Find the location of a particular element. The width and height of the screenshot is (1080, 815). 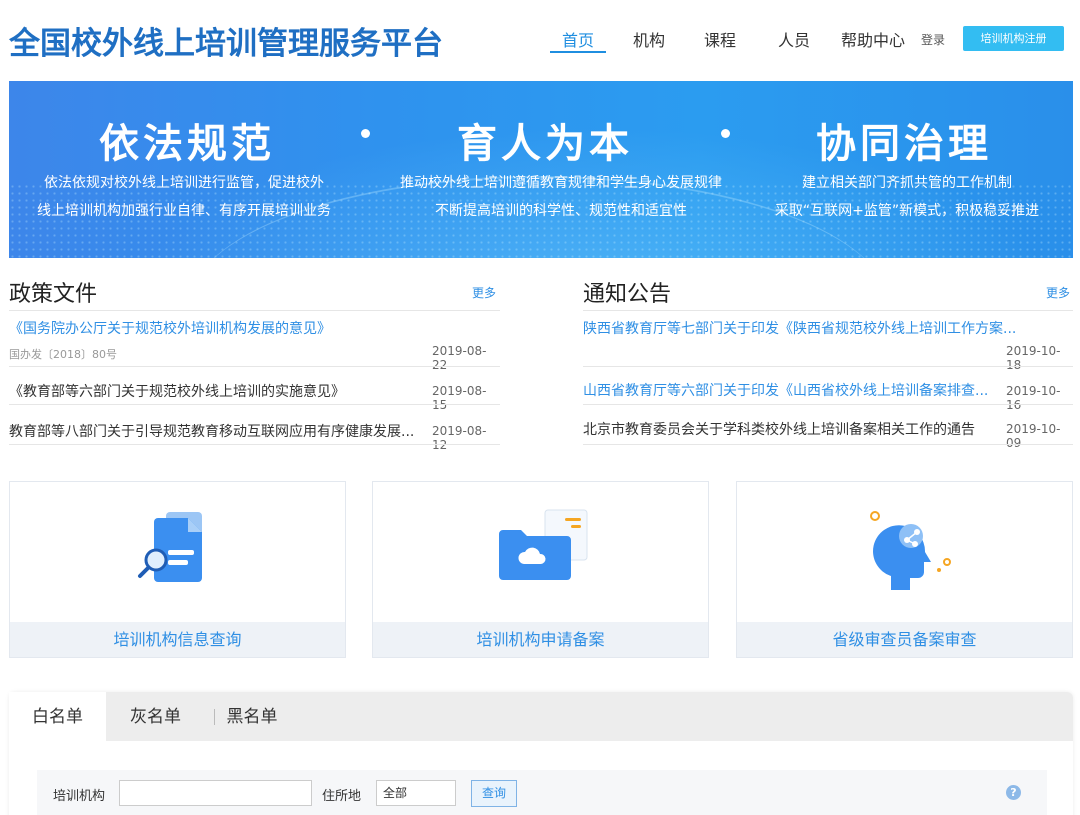

filter-row: 培训机构 住所地 全部 查询 ? is located at coordinates (542, 792).